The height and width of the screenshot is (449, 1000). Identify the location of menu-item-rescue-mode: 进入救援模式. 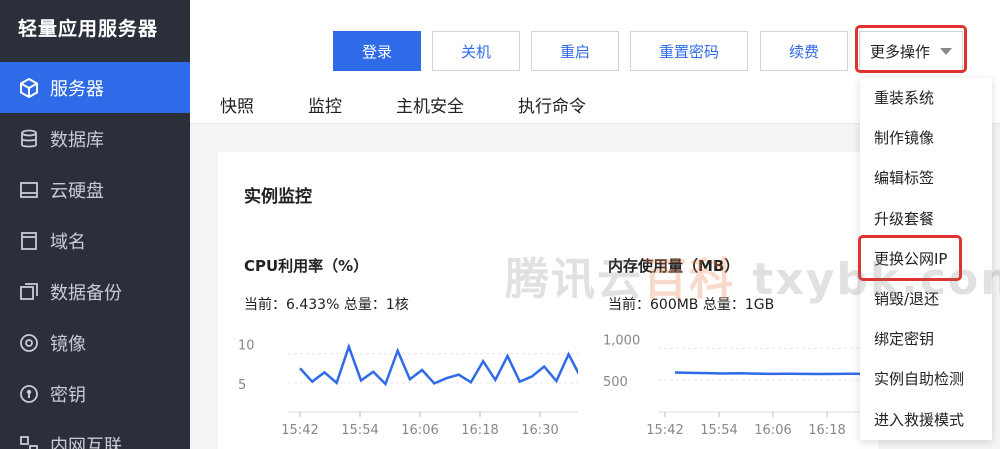
(926, 420).